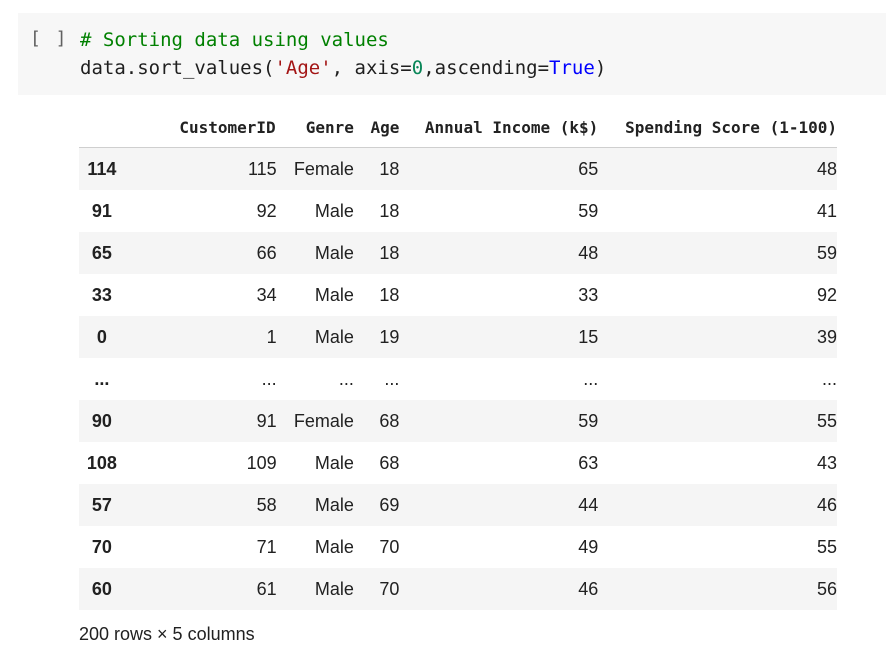 This screenshot has width=886, height=652. I want to click on table-row: 91 92 Male 18 59 41, so click(458, 211).